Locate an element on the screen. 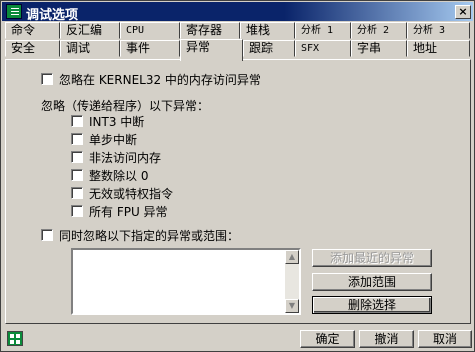 This screenshot has height=352, width=475. ok-button: 确定 is located at coordinates (327, 339).